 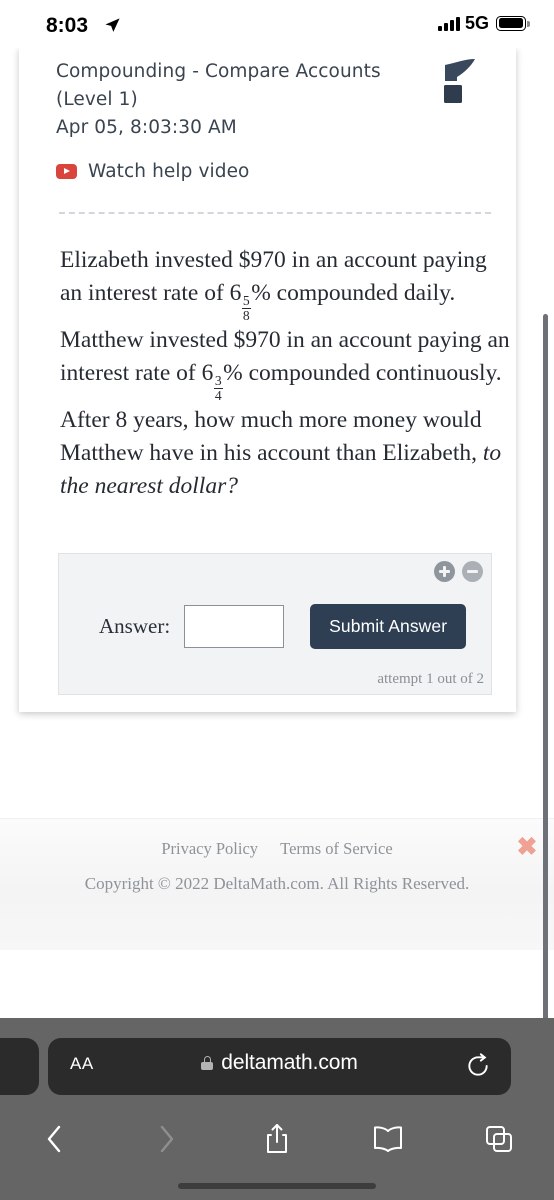 What do you see at coordinates (545, 666) in the screenshot?
I see `vertical-scrollbar` at bounding box center [545, 666].